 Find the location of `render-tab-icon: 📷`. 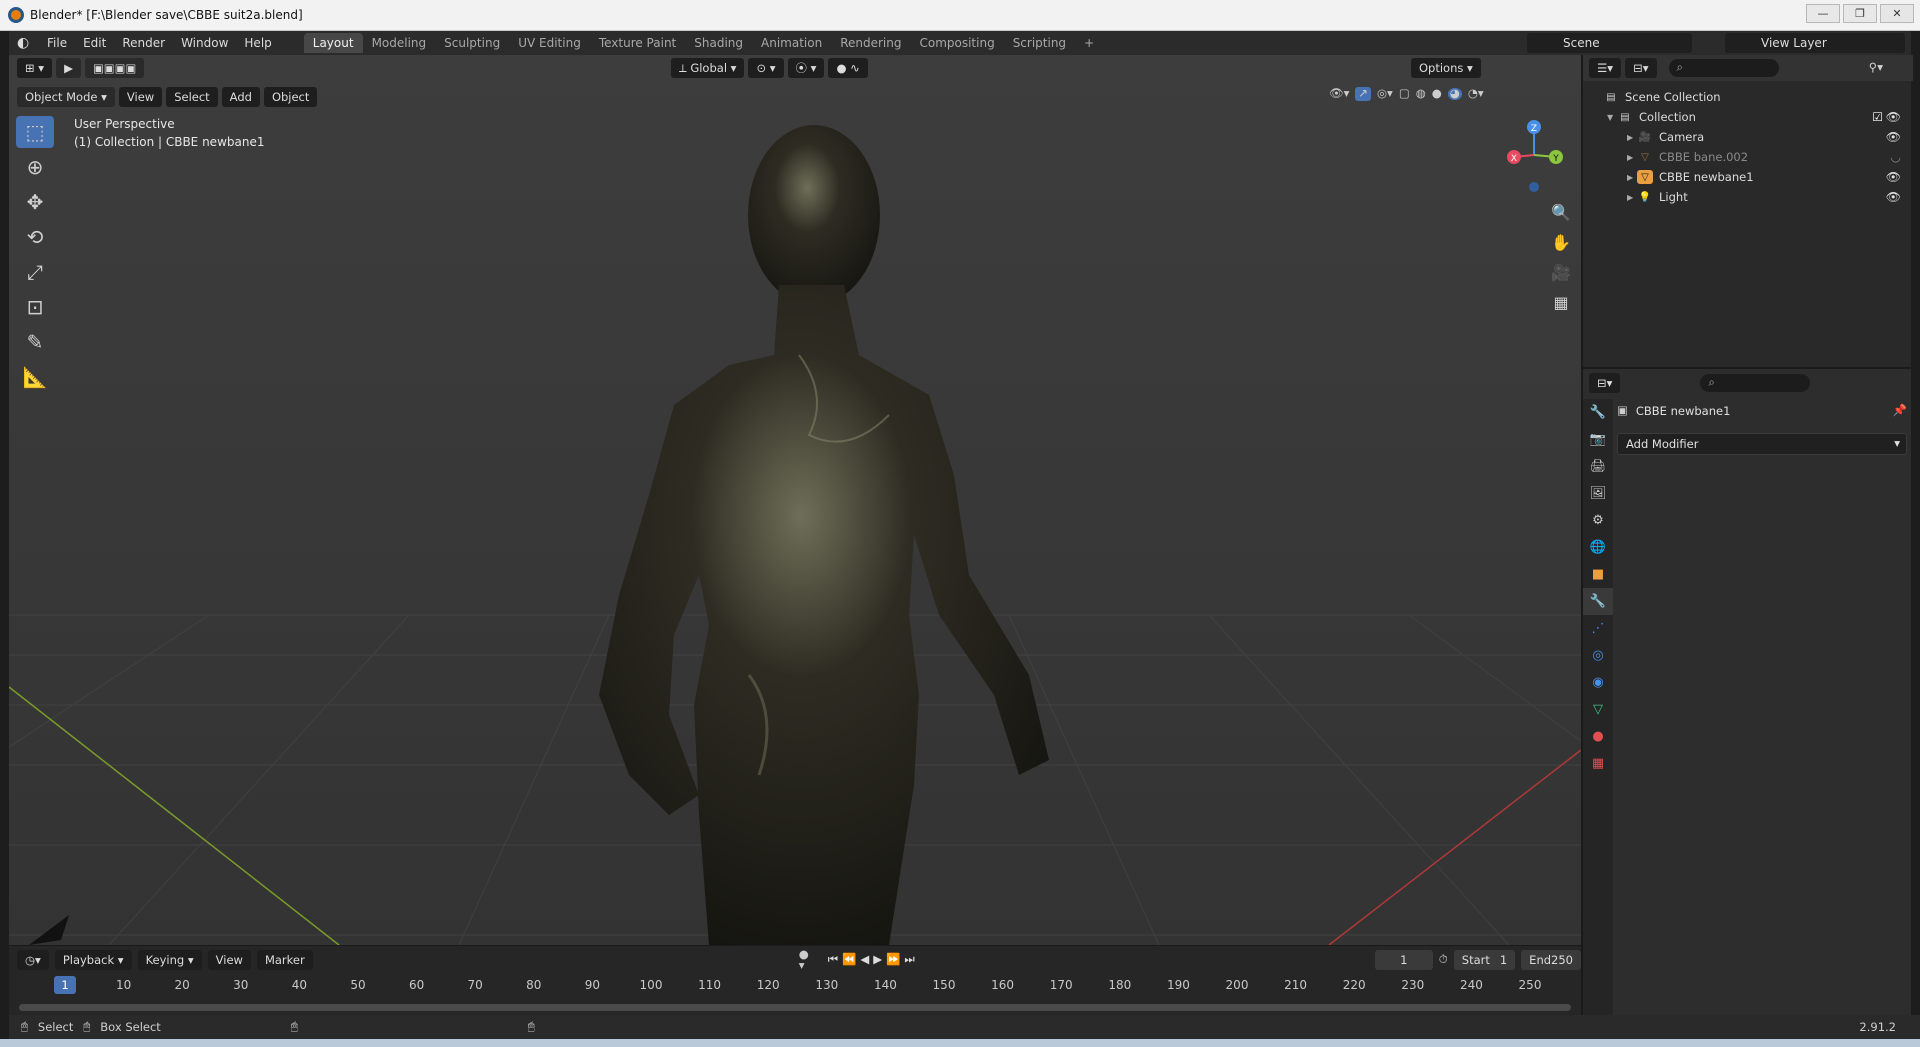

render-tab-icon: 📷 is located at coordinates (1598, 439).